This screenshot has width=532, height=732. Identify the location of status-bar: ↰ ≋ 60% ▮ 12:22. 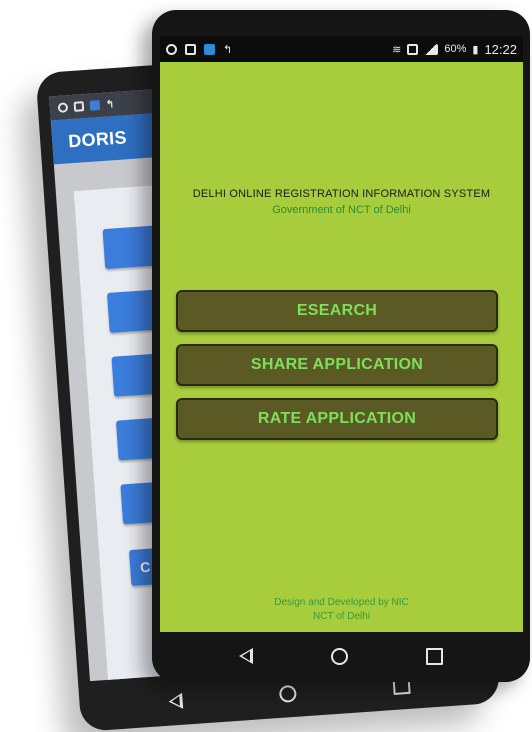
(341, 49).